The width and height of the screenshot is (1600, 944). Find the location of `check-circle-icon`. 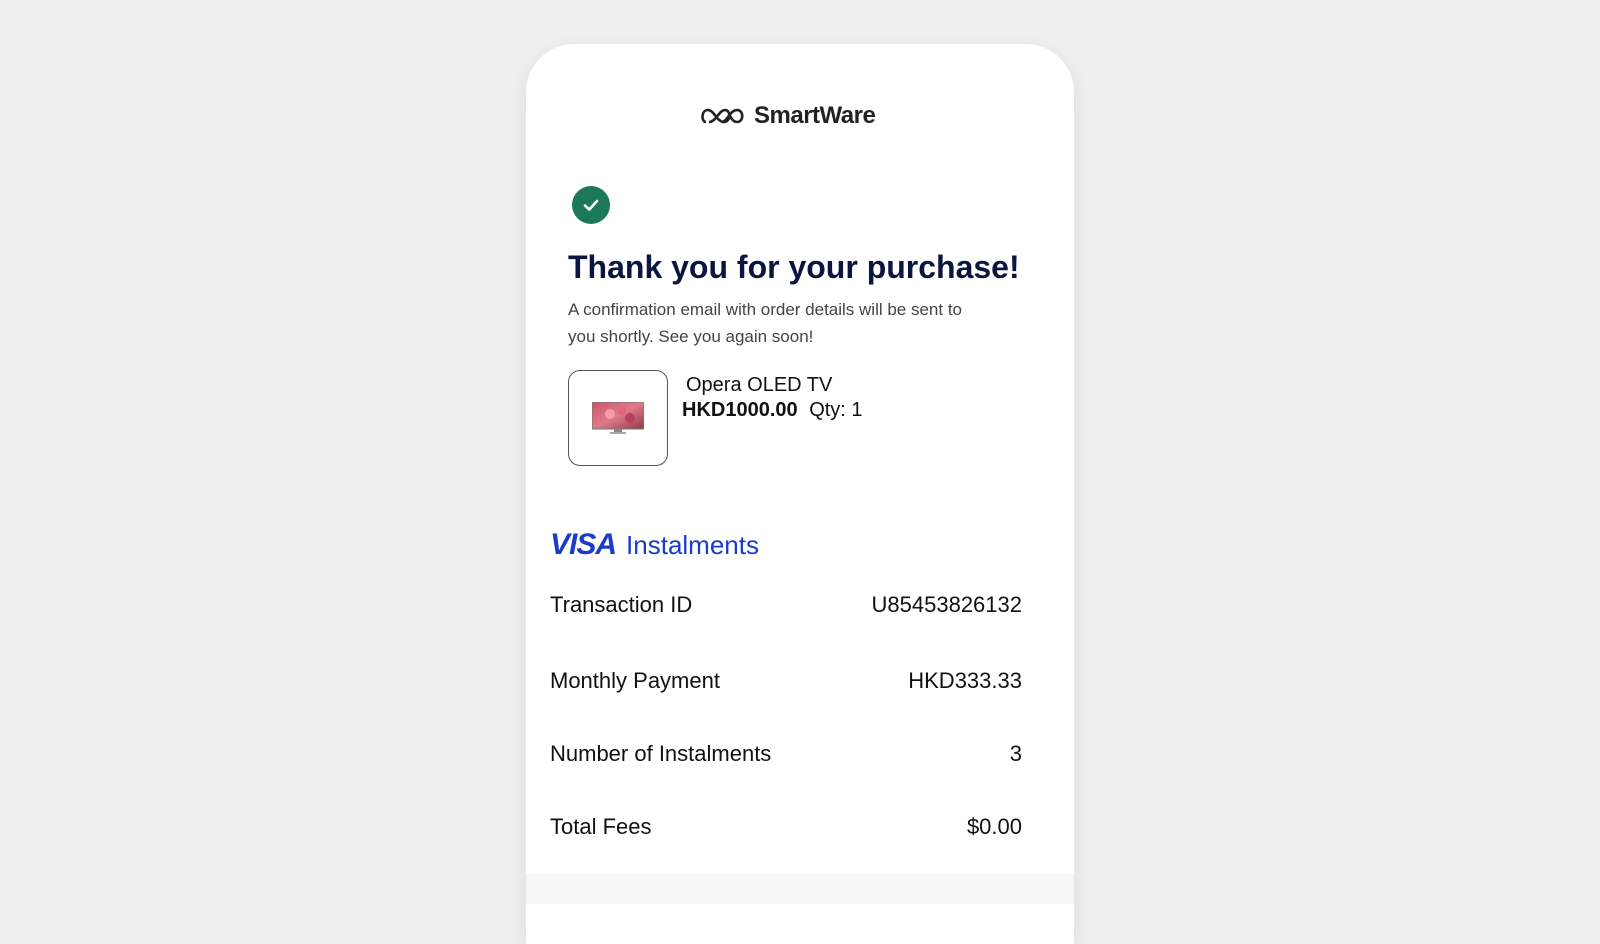

check-circle-icon is located at coordinates (591, 205).